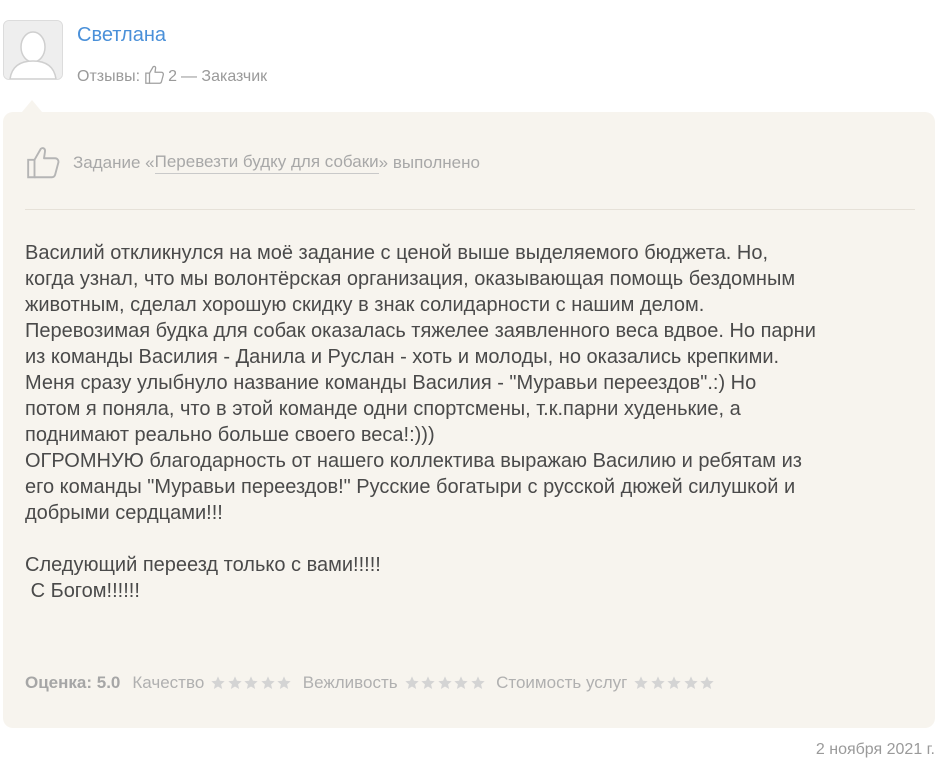  Describe the element at coordinates (470, 209) in the screenshot. I see `divider` at that location.